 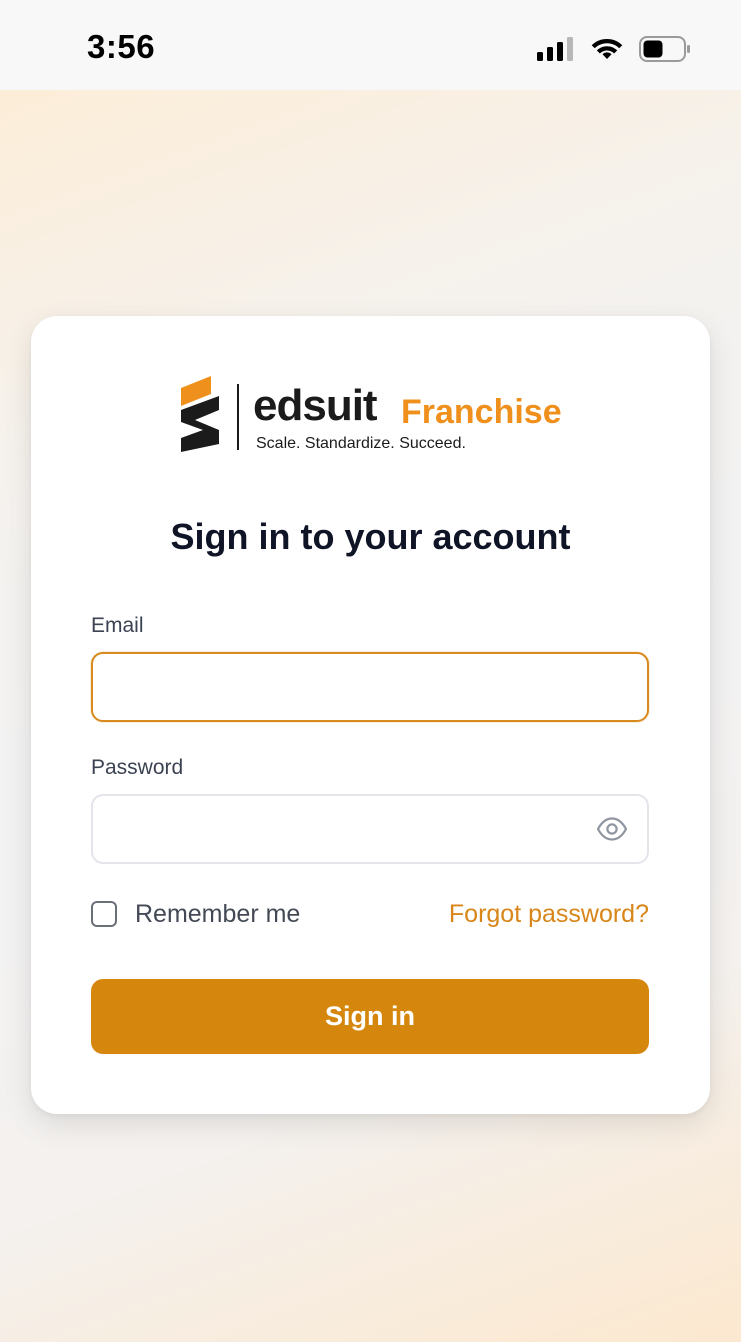 What do you see at coordinates (370, 1016) in the screenshot?
I see `sign-in-button: Sign in` at bounding box center [370, 1016].